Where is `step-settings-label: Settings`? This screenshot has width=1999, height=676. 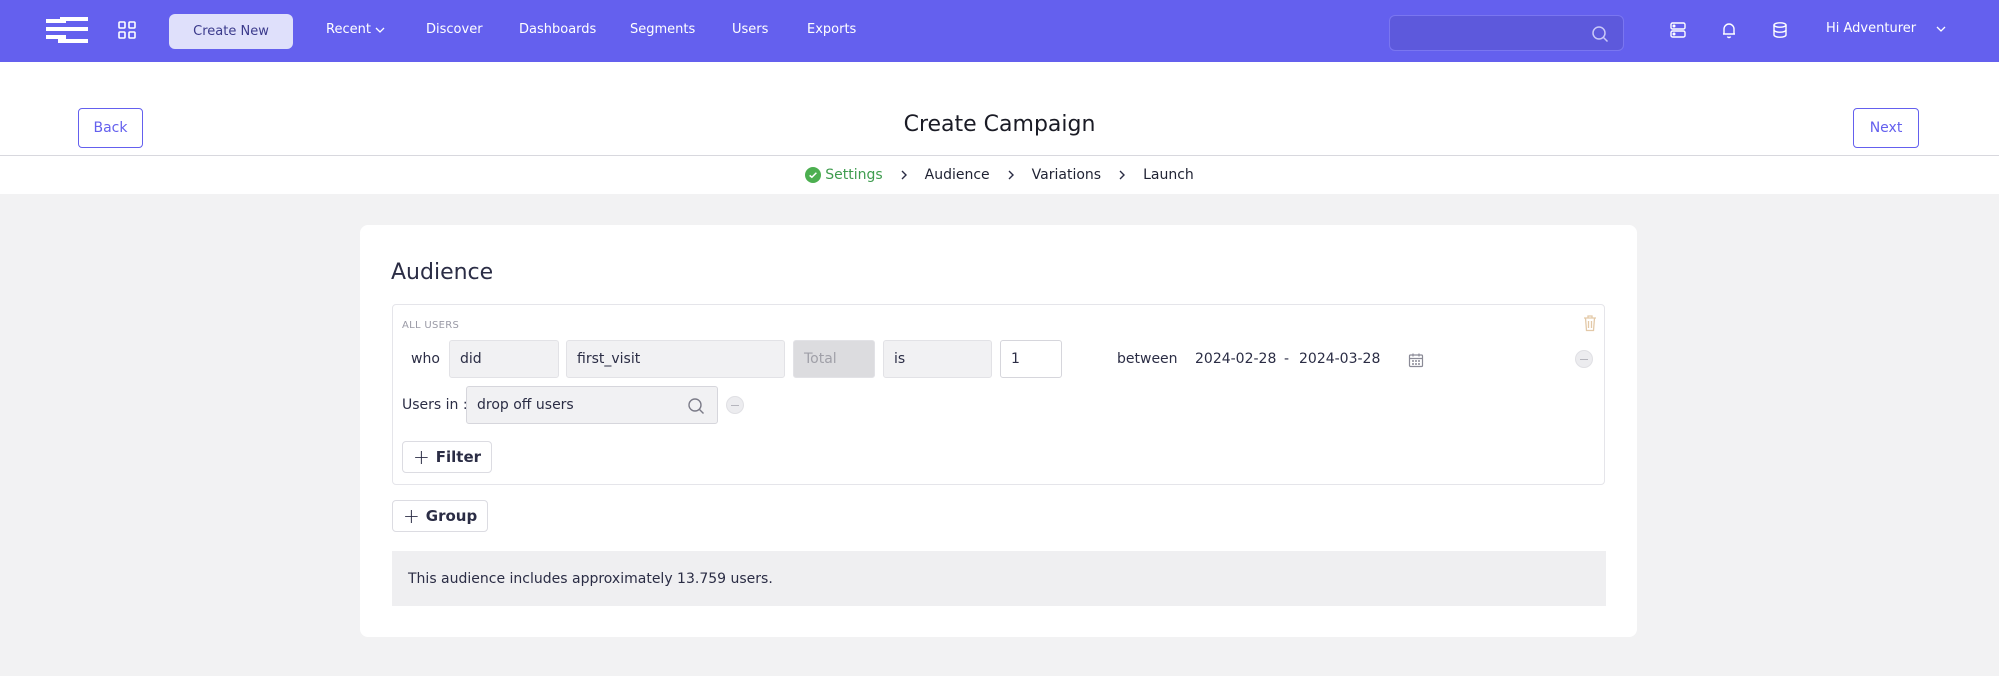
step-settings-label: Settings is located at coordinates (854, 175).